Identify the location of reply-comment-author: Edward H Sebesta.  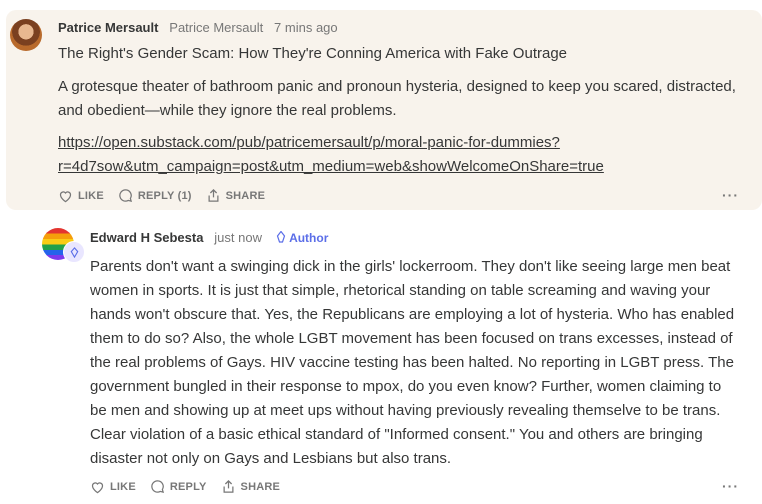
(146, 237).